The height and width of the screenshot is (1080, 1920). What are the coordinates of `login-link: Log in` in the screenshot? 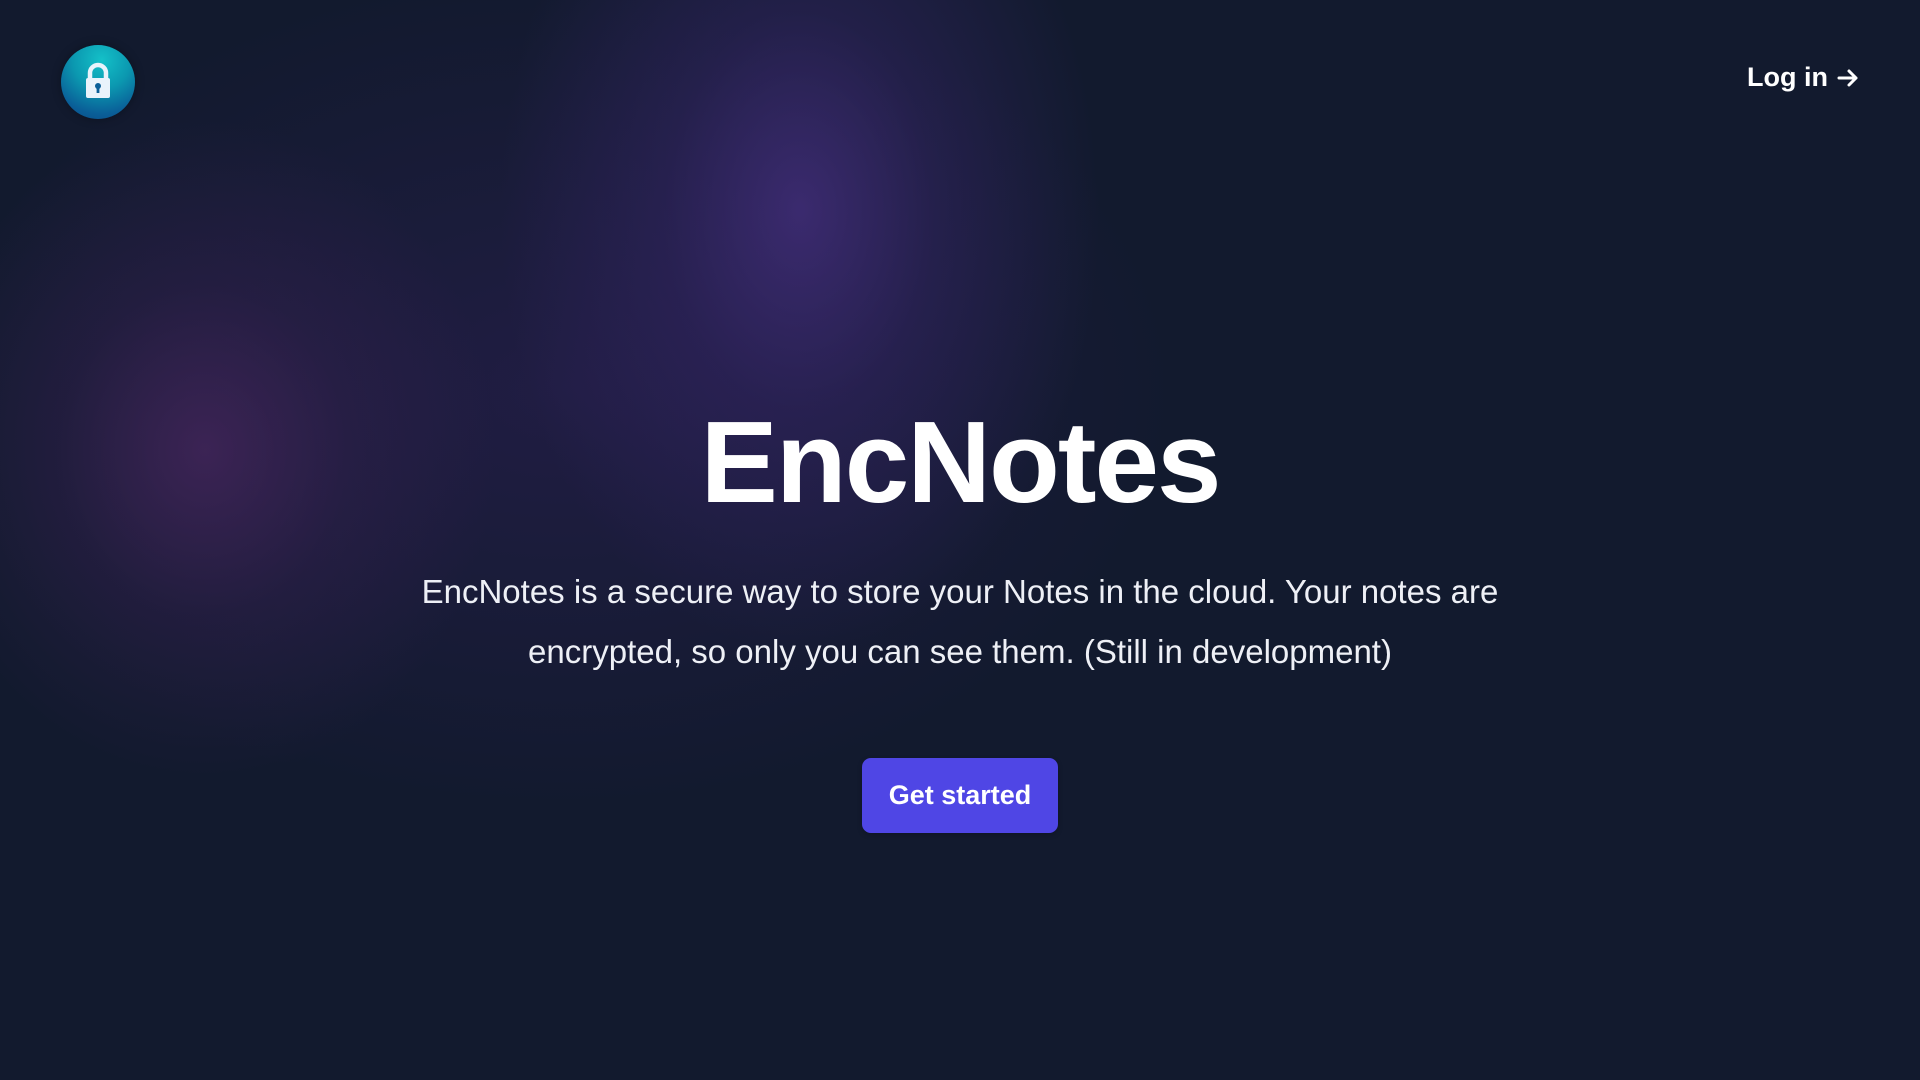 It's located at (1803, 77).